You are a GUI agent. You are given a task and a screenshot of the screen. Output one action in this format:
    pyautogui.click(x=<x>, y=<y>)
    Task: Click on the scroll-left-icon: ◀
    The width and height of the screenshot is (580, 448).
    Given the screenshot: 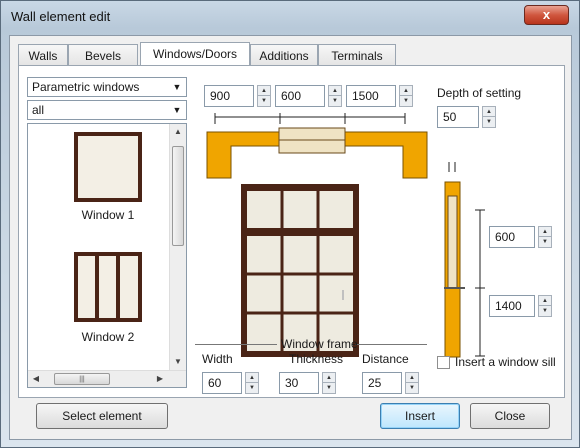 What is the action you would take?
    pyautogui.click(x=36, y=379)
    